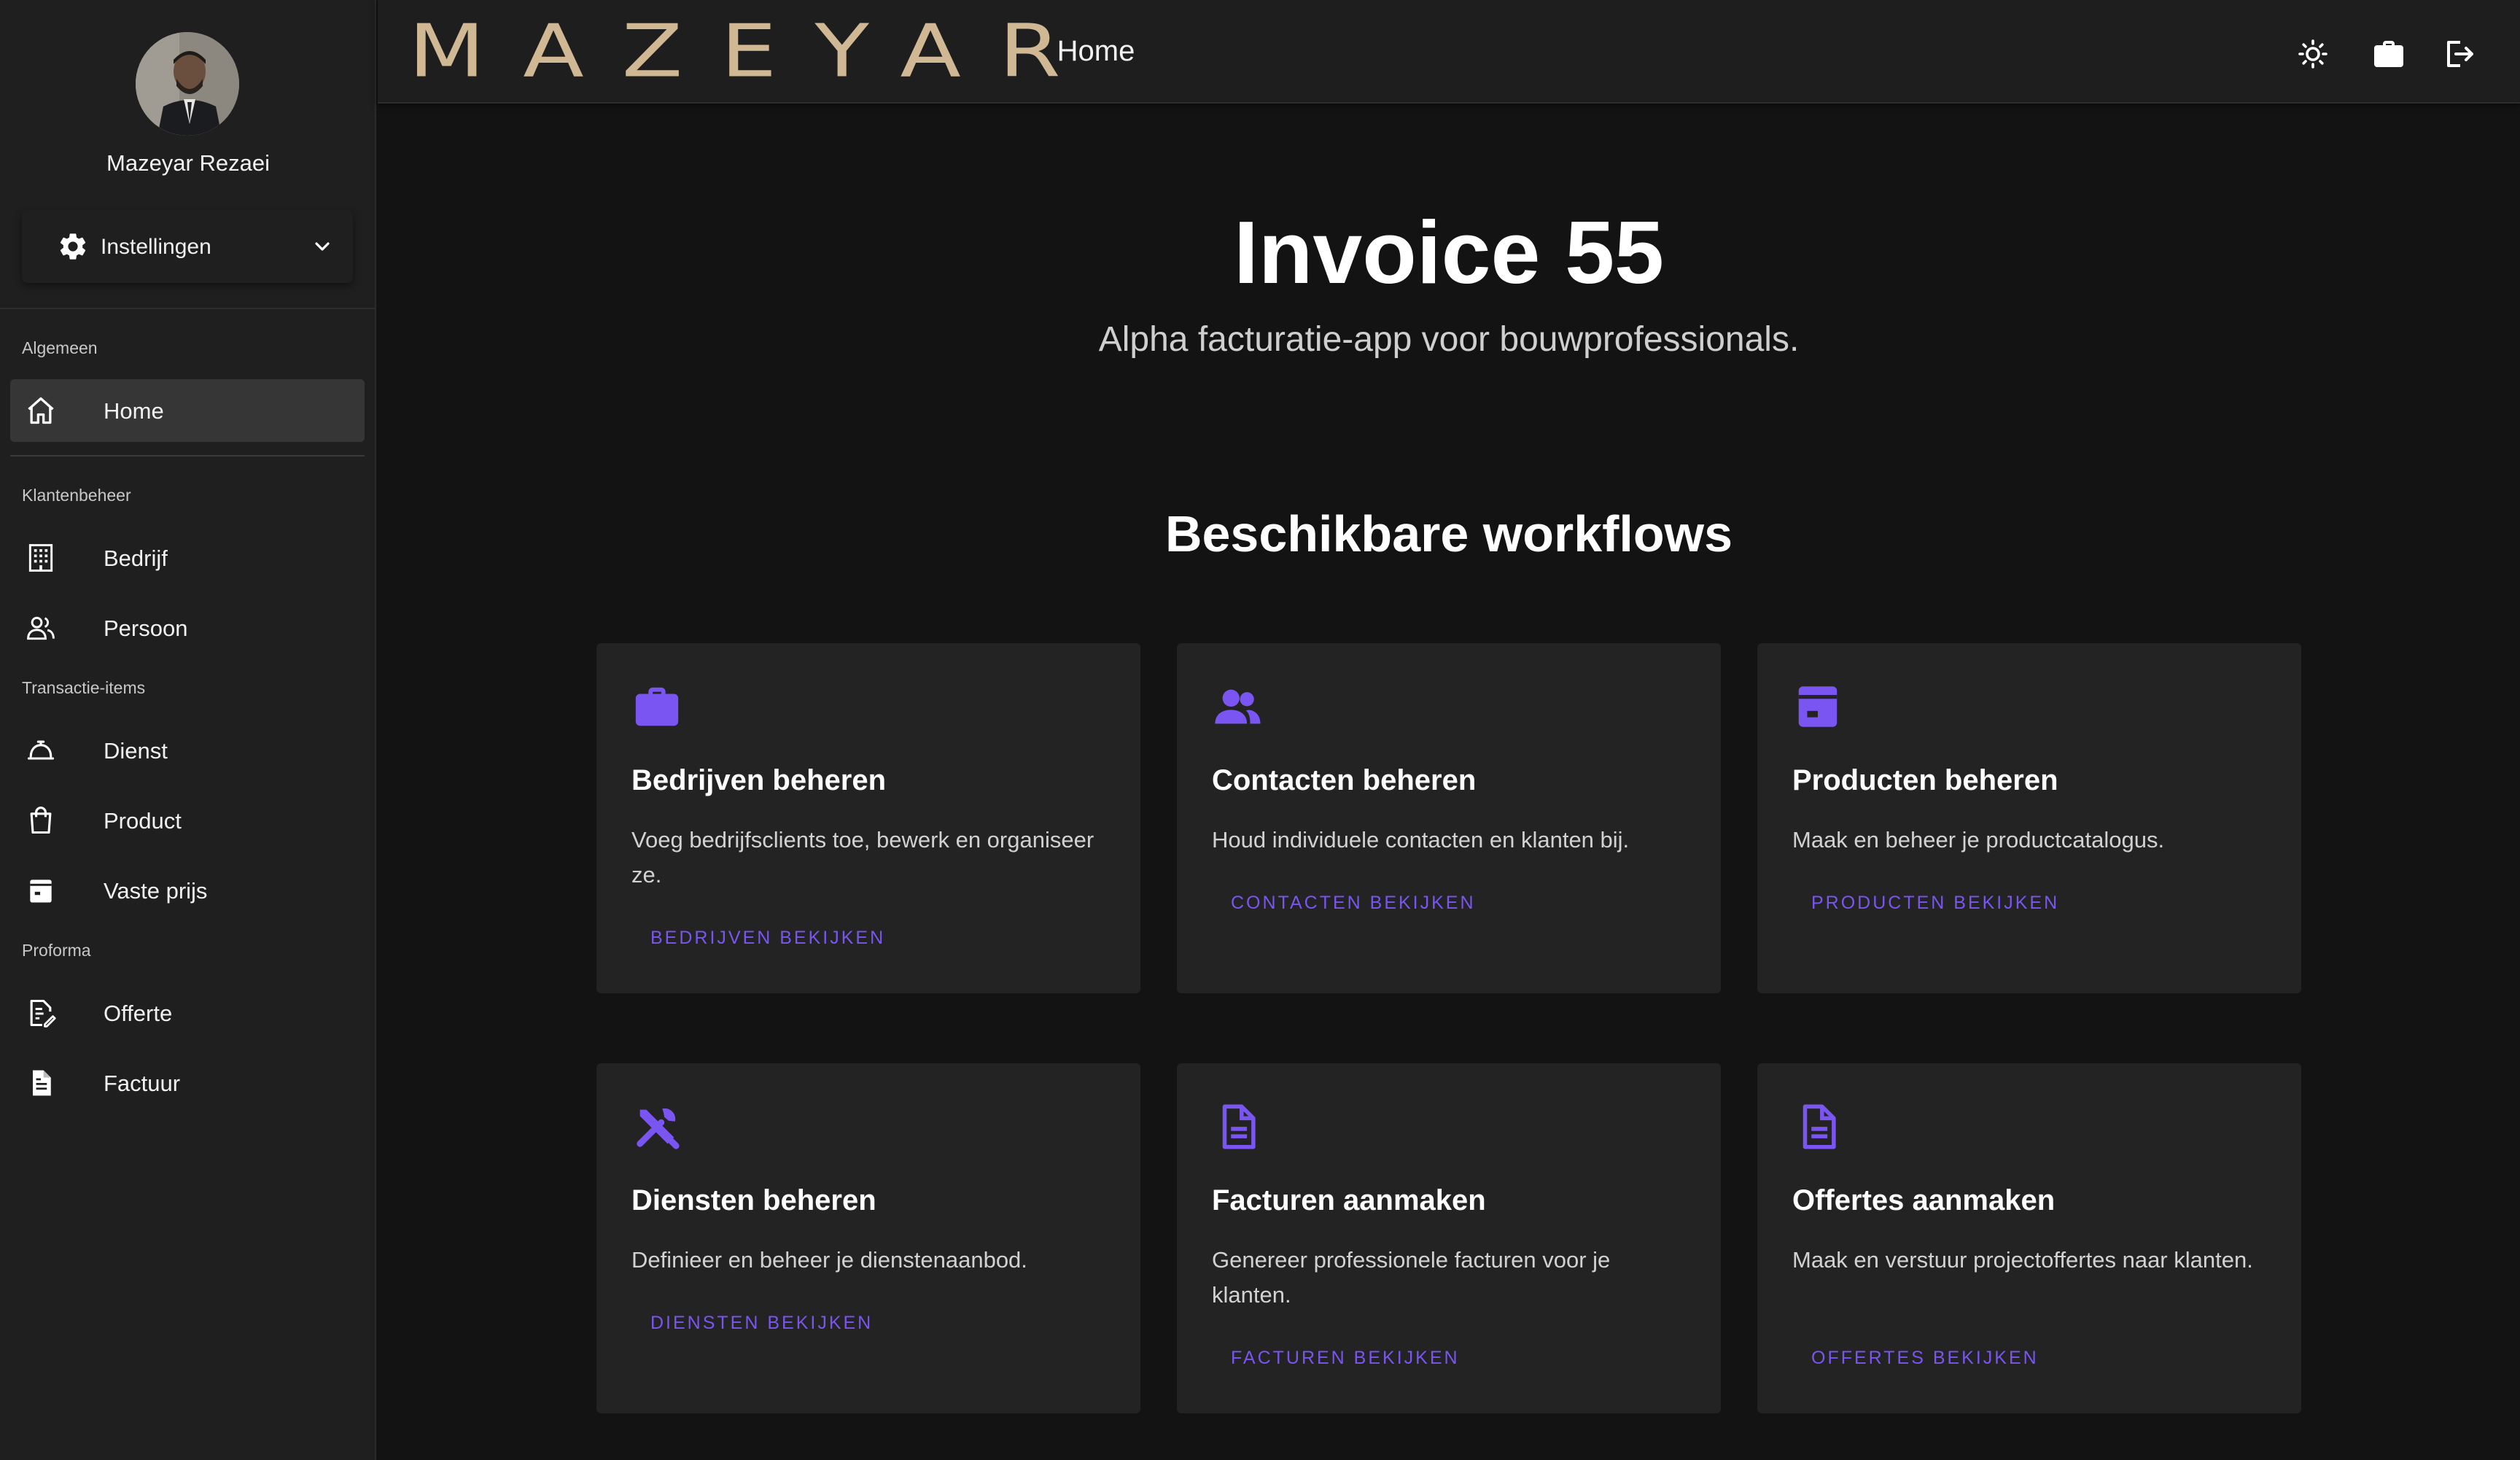 The height and width of the screenshot is (1460, 2520). What do you see at coordinates (1448, 533) in the screenshot?
I see `workflows-title: Beschikbare workflows` at bounding box center [1448, 533].